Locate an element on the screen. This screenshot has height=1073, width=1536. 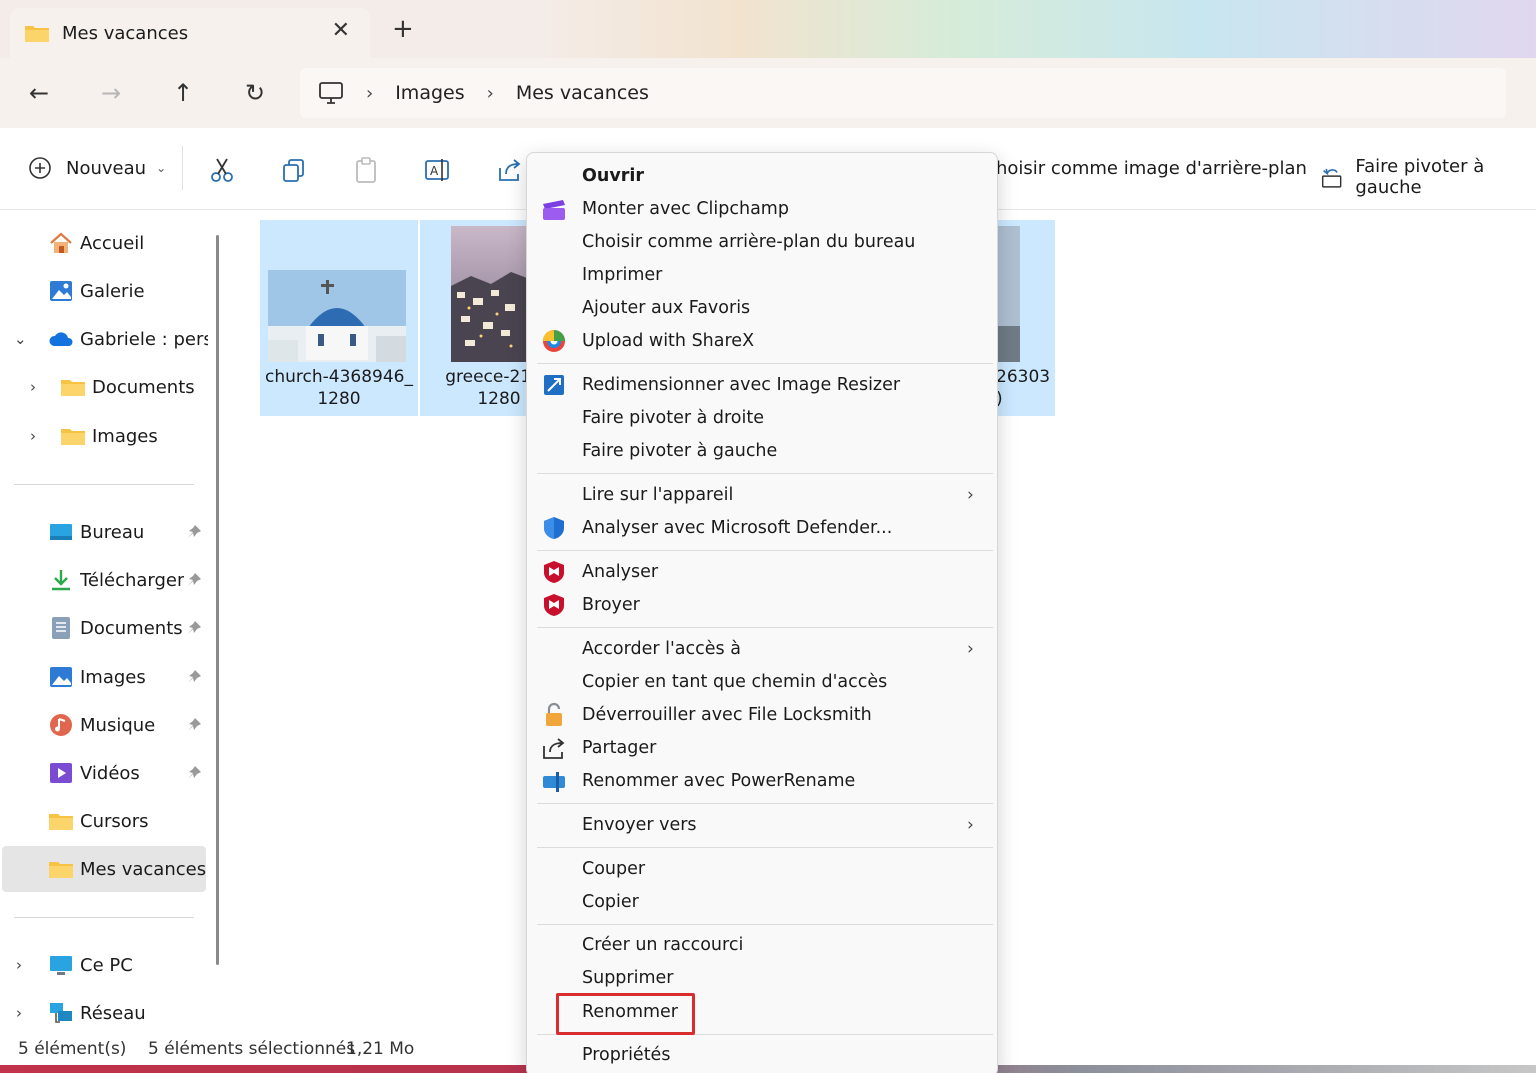
set-background-button: hoisir comme image d'arrière-plan is located at coordinates (1151, 168).